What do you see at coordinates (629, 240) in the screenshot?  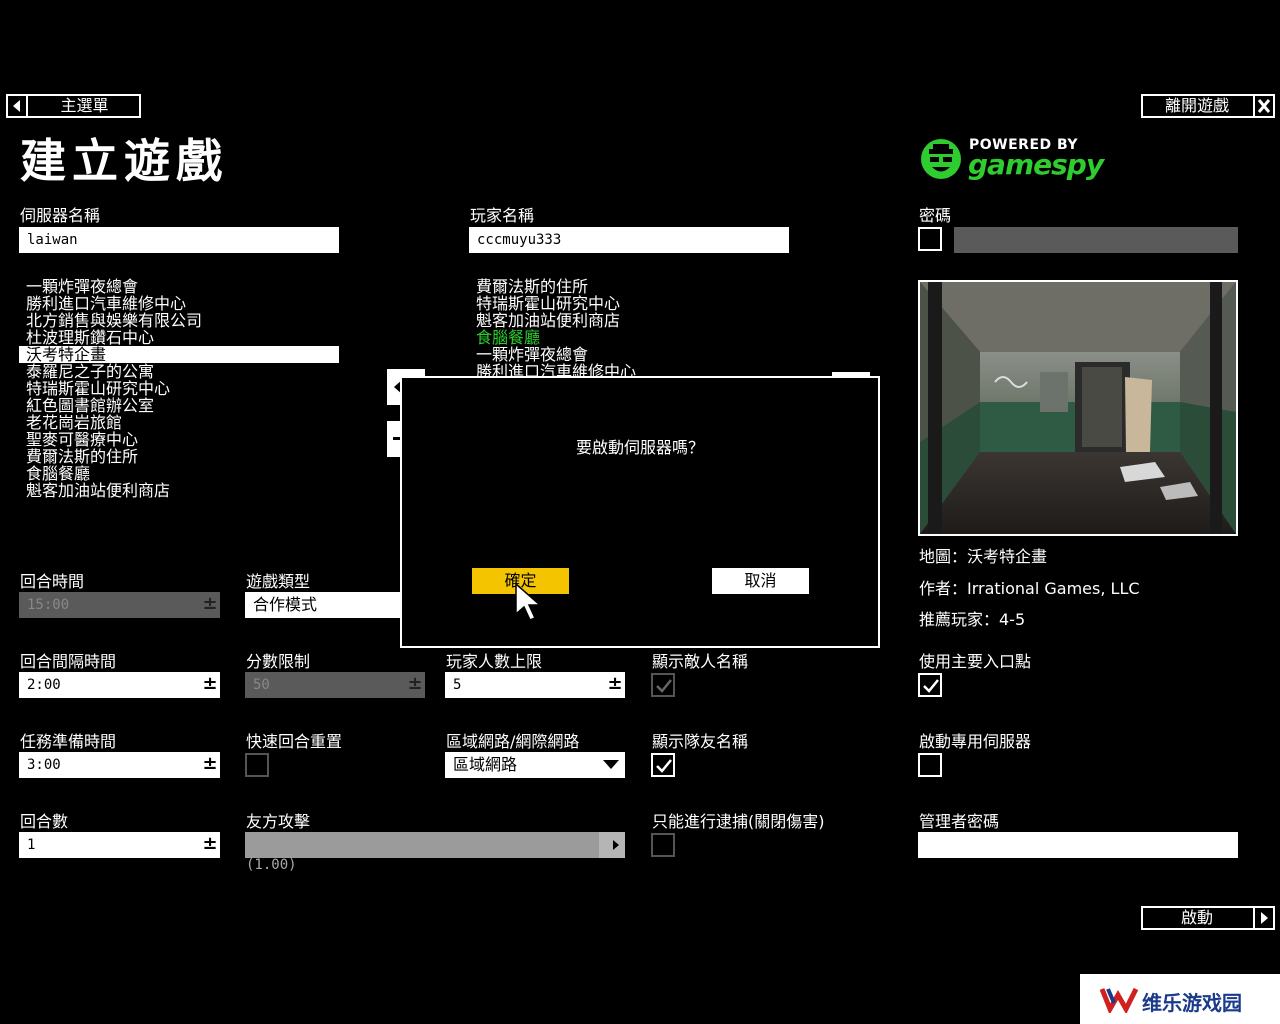 I see `player-name-input: cccmuyu333` at bounding box center [629, 240].